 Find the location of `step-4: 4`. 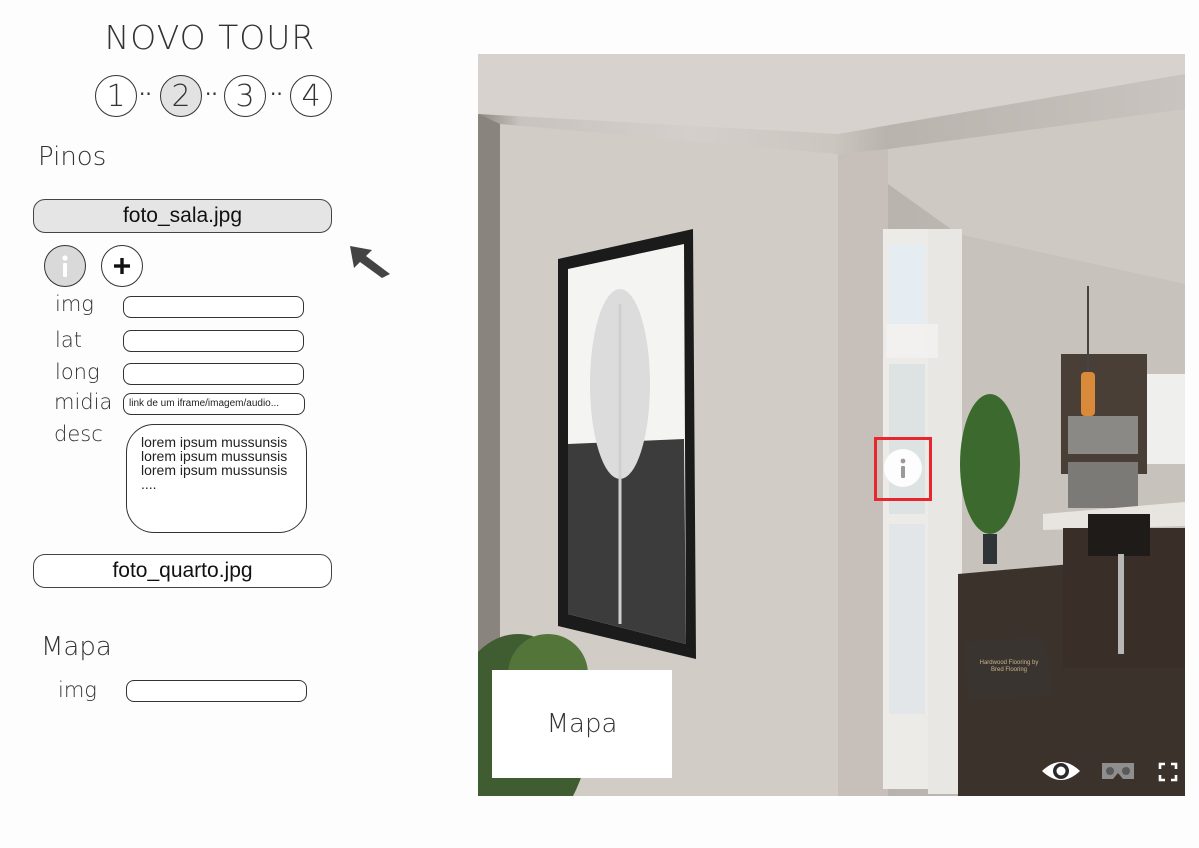

step-4: 4 is located at coordinates (311, 96).